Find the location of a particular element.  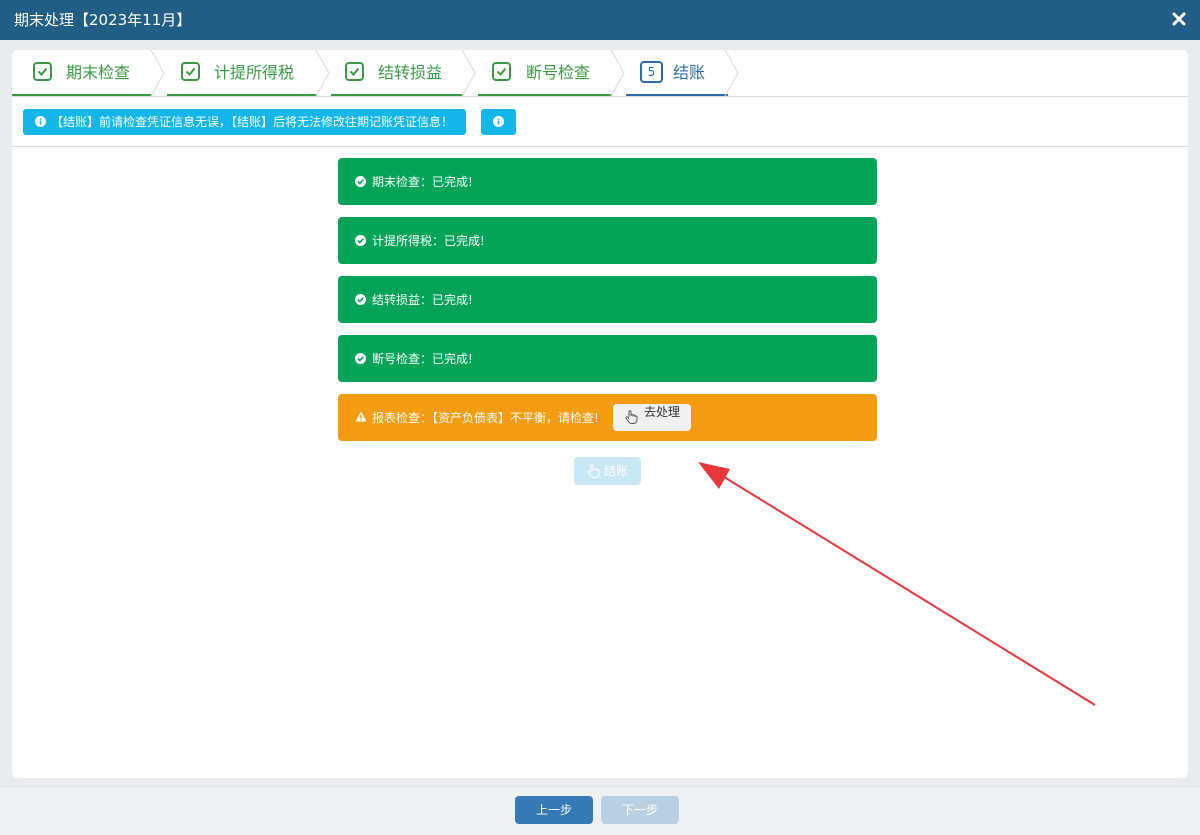

go-handle-button: 去处理 is located at coordinates (652, 417).